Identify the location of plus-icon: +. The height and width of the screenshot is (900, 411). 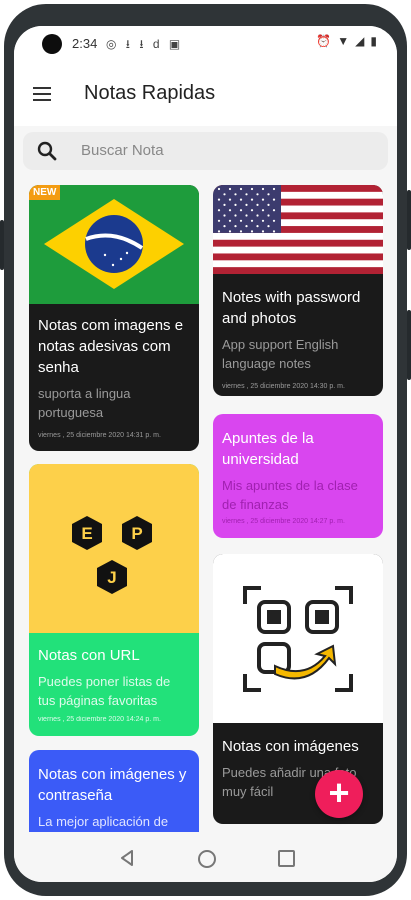
(339, 792).